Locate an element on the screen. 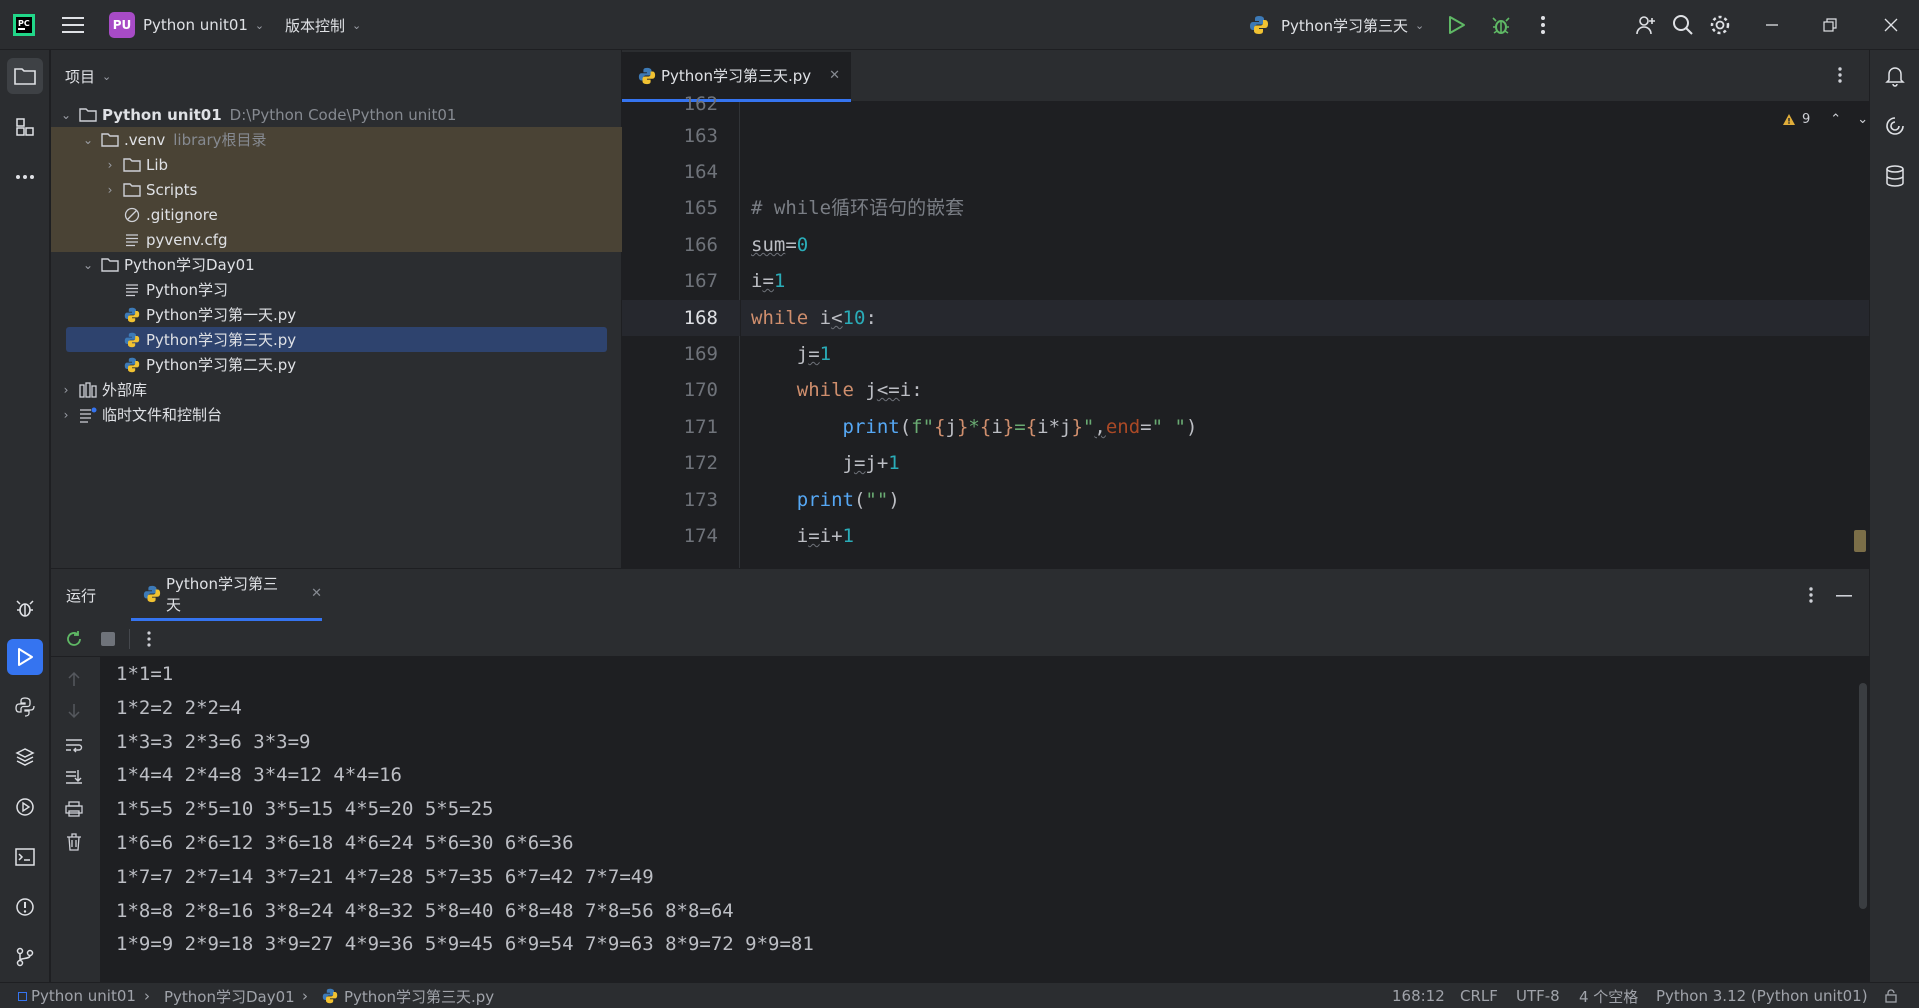  print-icon is located at coordinates (74, 809).